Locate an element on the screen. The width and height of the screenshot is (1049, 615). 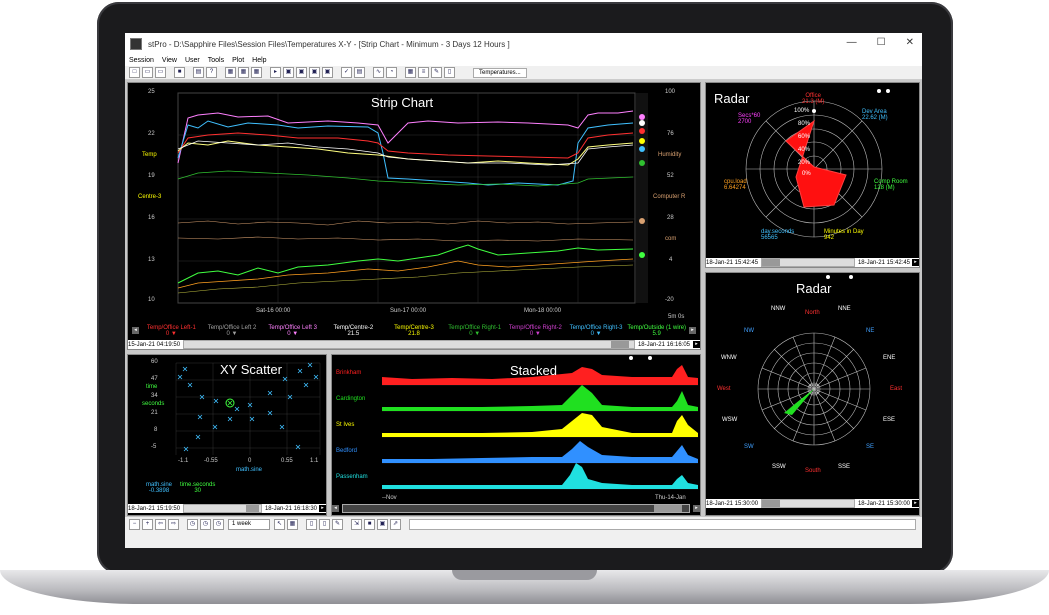
stacked-row-label: St Ives is located at coordinates (345, 425).